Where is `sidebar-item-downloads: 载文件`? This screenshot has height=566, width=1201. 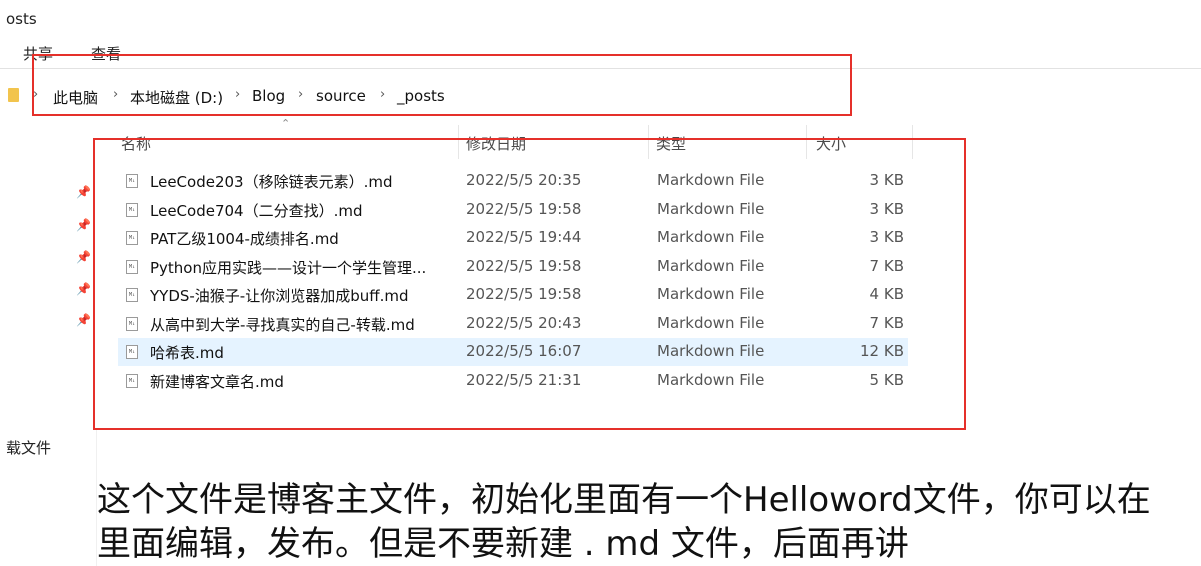
sidebar-item-downloads: 载文件 is located at coordinates (28, 447).